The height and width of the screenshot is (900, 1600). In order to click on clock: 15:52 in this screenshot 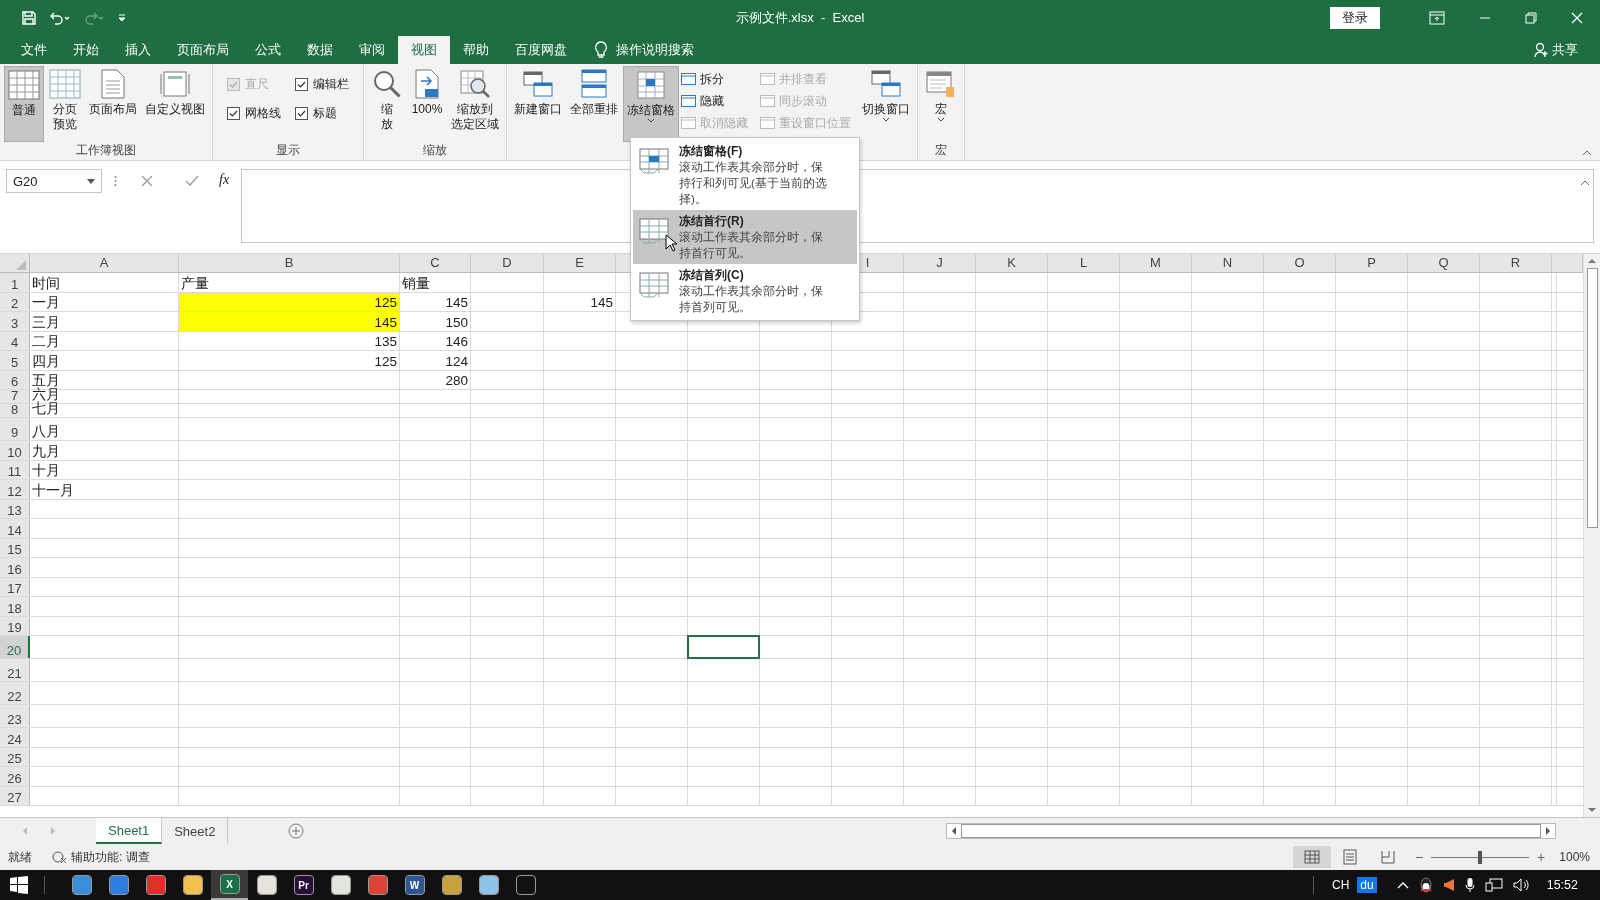, I will do `click(1562, 885)`.